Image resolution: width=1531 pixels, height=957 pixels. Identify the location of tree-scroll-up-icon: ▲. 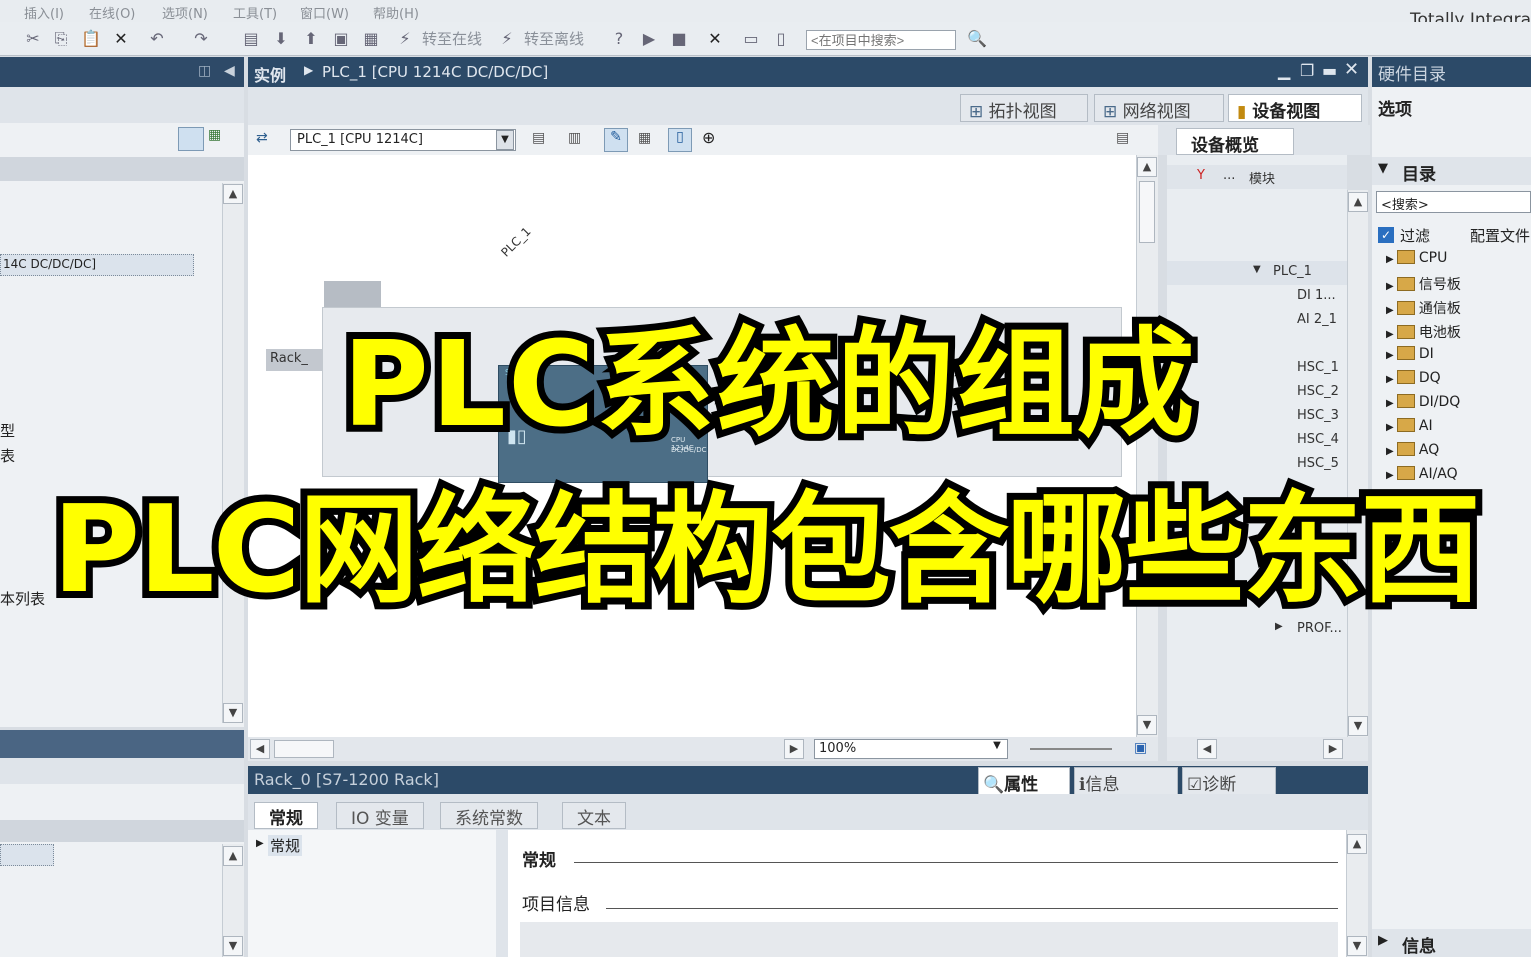
(233, 194).